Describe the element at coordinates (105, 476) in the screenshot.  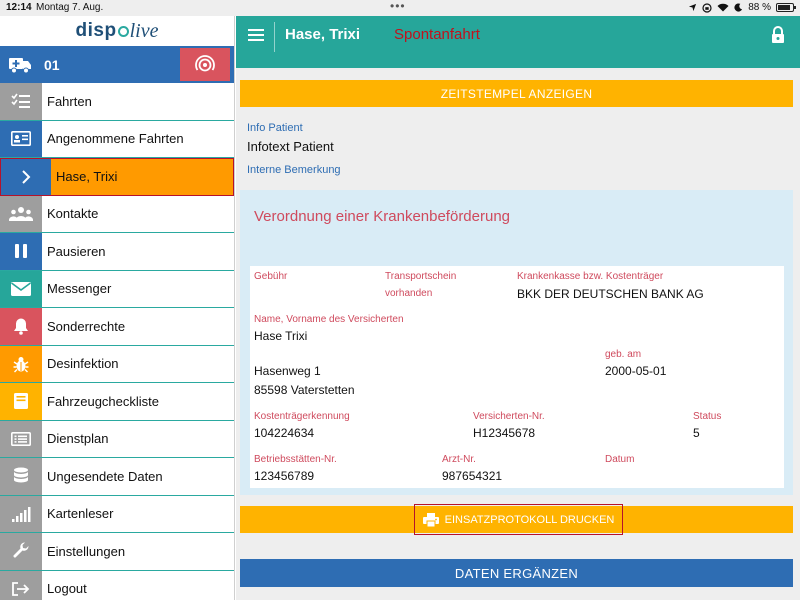
I see `sidebar-item-label: Ungesendete Daten` at that location.